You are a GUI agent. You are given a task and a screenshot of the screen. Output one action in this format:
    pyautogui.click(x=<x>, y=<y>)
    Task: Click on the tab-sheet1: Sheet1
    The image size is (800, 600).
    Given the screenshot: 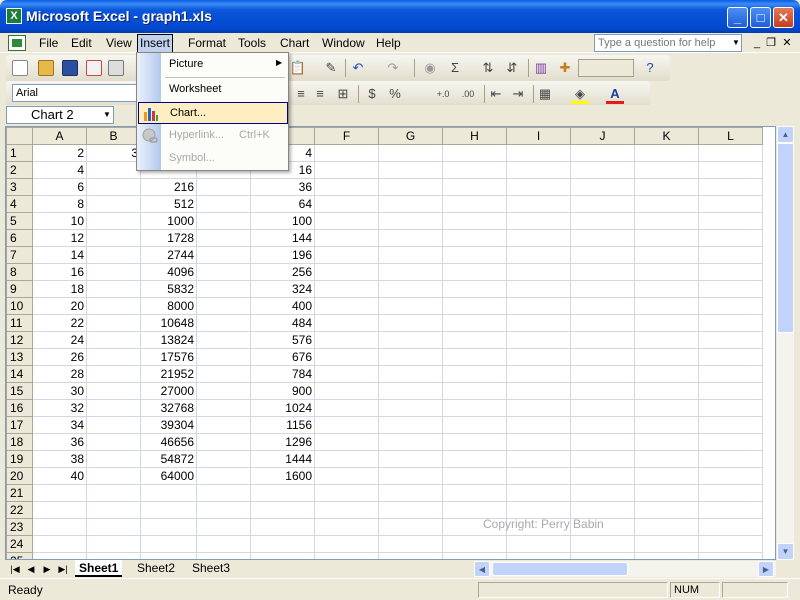 What is the action you would take?
    pyautogui.click(x=99, y=568)
    